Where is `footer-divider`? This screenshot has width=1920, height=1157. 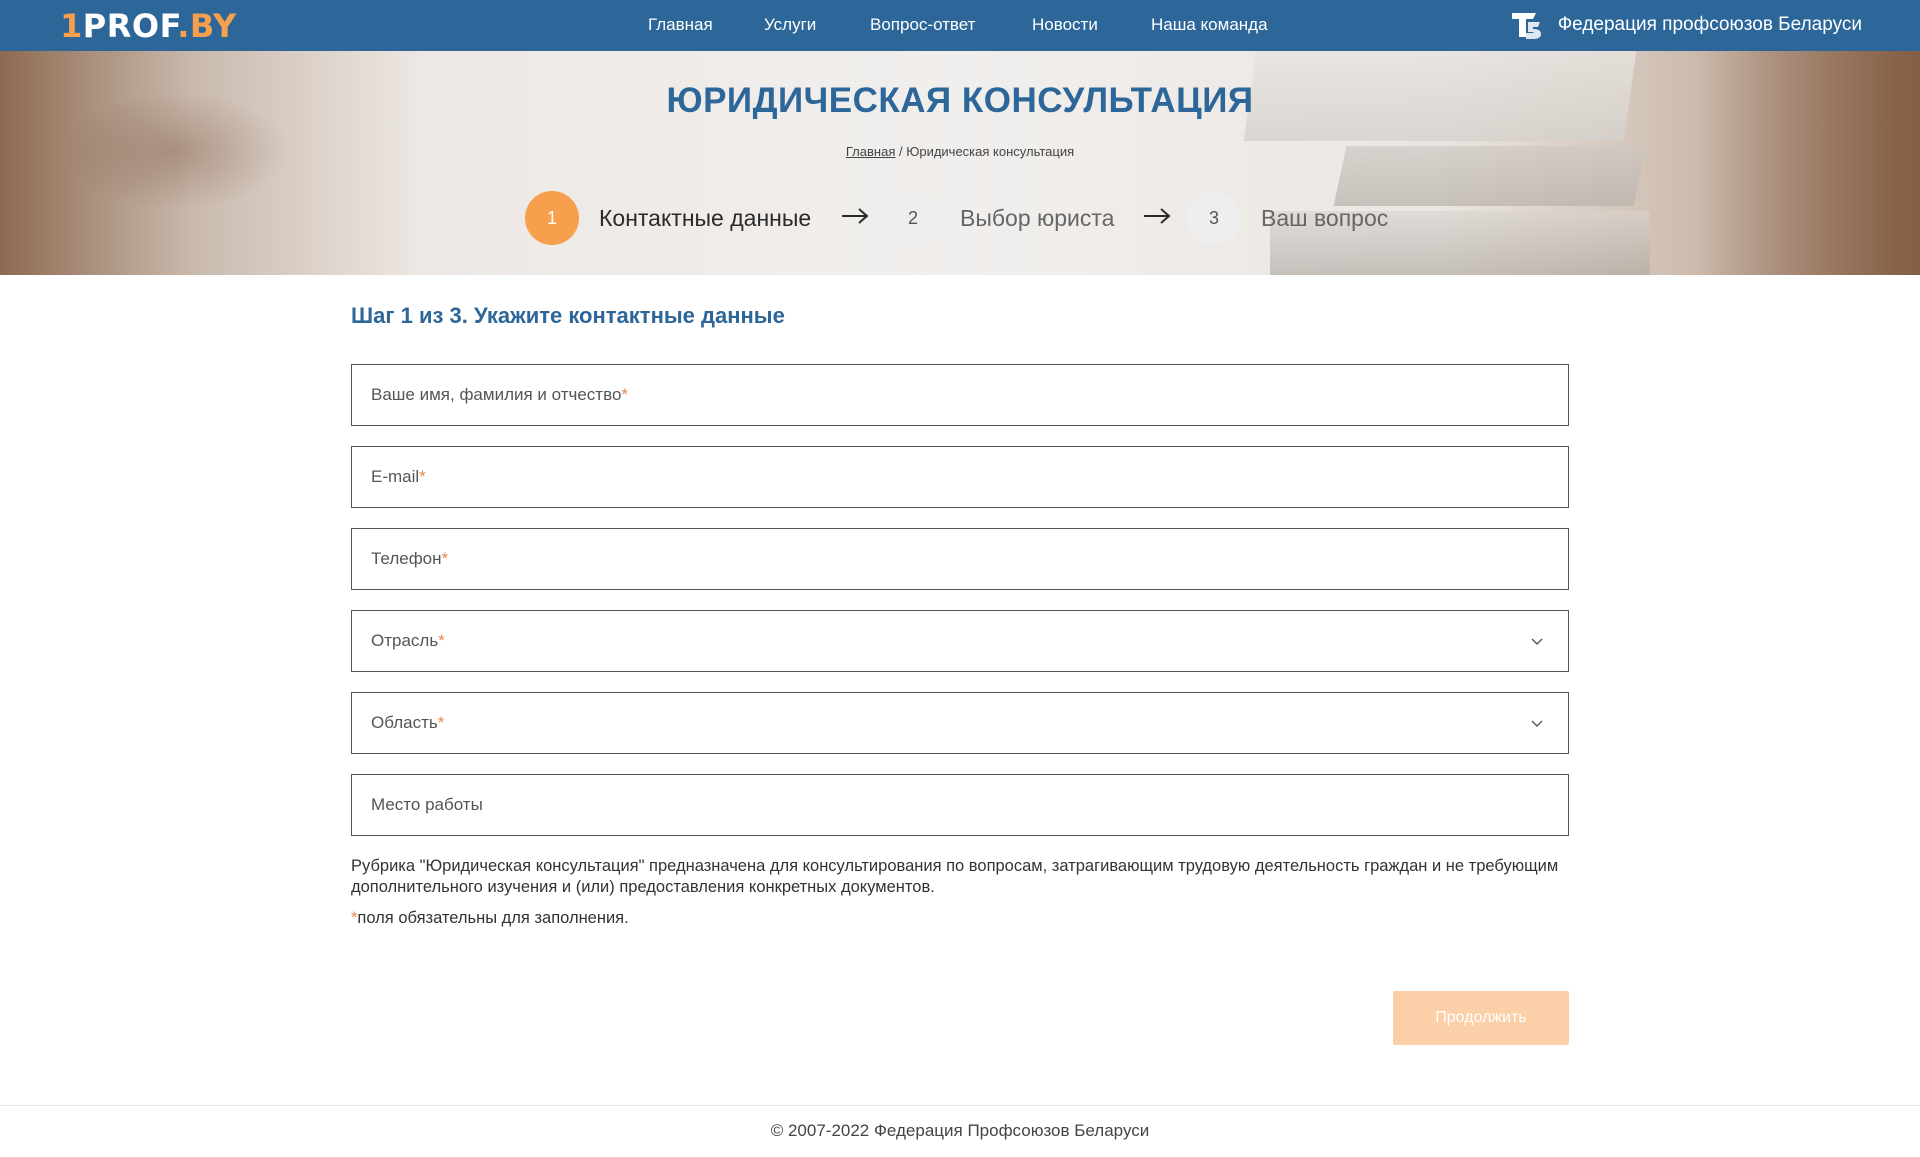 footer-divider is located at coordinates (960, 1105).